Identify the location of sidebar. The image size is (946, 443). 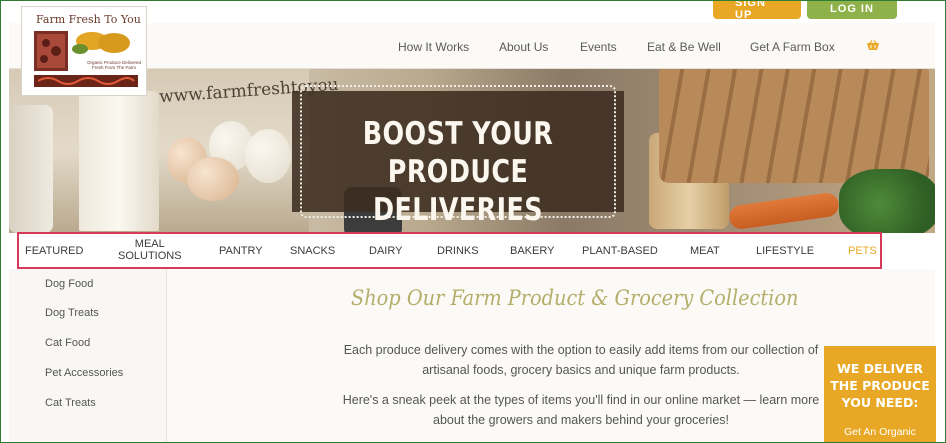
(88, 355).